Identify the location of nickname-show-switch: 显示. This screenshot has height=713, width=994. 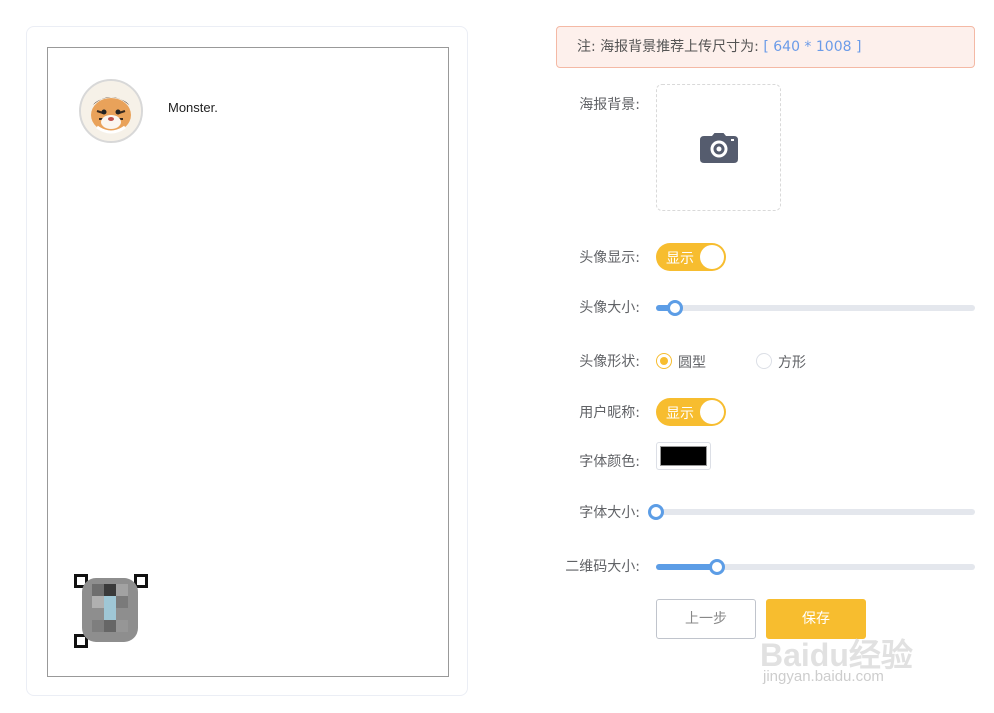
(691, 412).